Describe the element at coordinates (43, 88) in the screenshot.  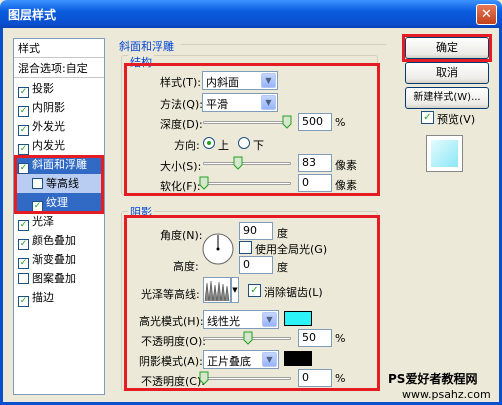
I see `style-list-item-label: 投影` at that location.